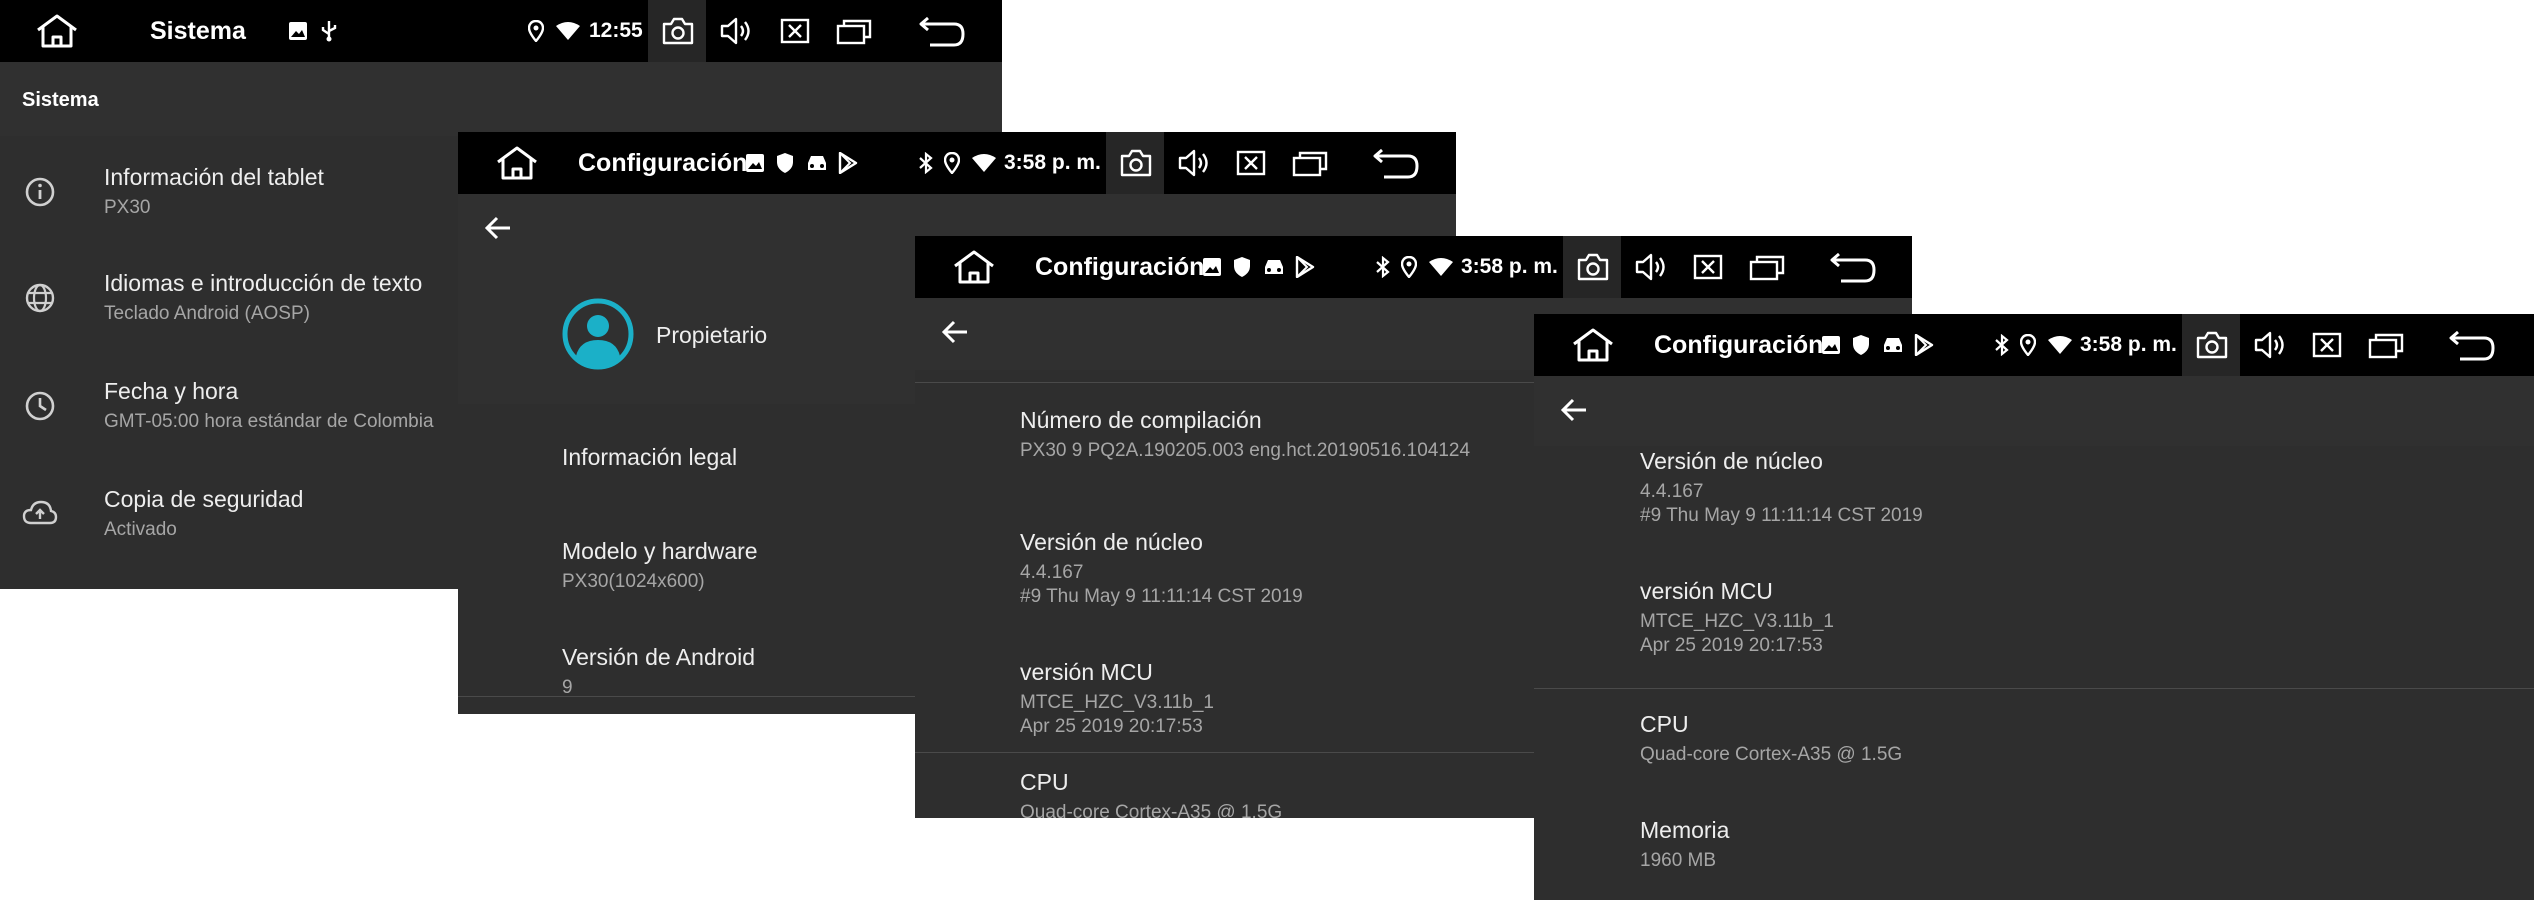 This screenshot has height=900, width=2534. Describe the element at coordinates (40, 300) in the screenshot. I see `globe-icon` at that location.